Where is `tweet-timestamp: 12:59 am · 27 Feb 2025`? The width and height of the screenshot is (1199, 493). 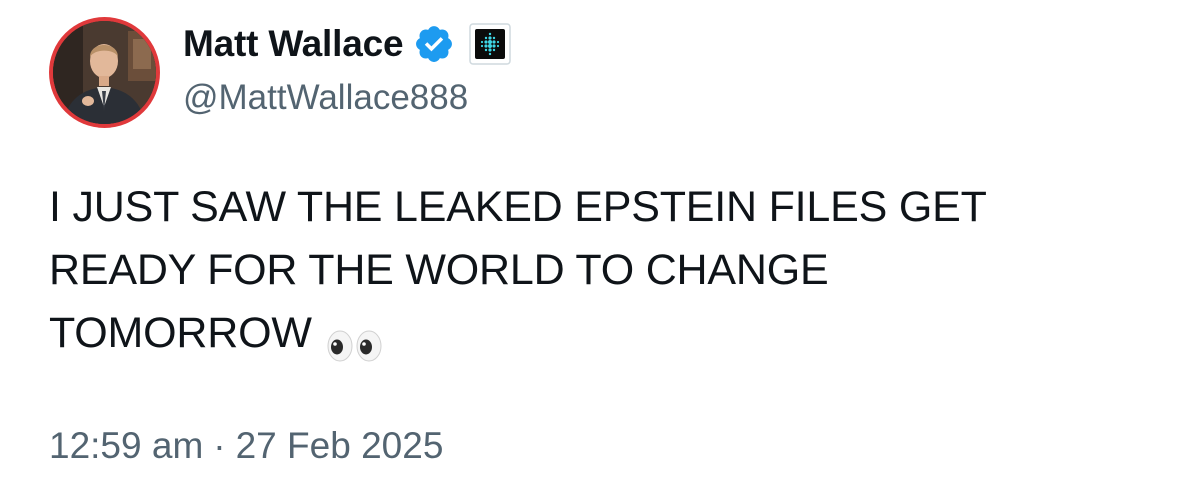 tweet-timestamp: 12:59 am · 27 Feb 2025 is located at coordinates (246, 446).